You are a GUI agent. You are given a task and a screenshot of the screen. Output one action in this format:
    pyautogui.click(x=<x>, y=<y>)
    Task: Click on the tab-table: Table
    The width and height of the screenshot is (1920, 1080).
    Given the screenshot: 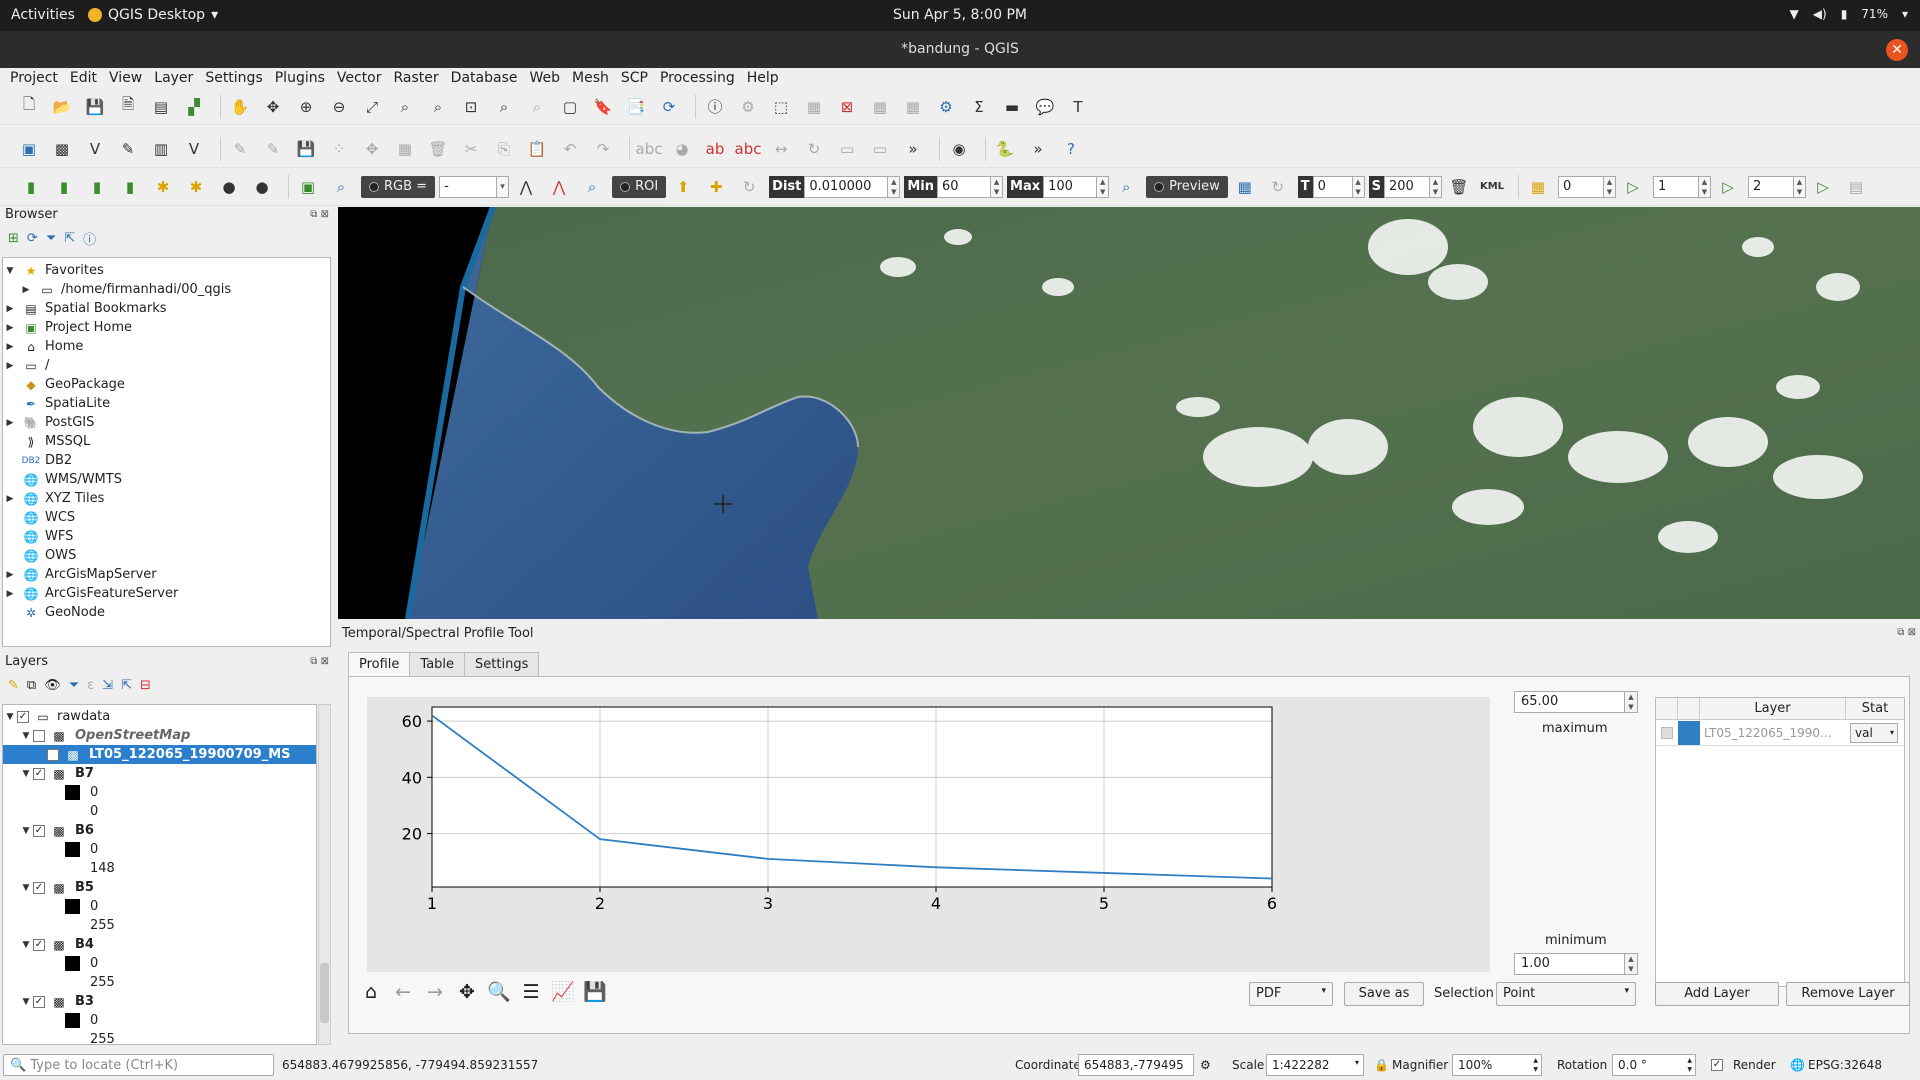 What is the action you would take?
    pyautogui.click(x=437, y=664)
    